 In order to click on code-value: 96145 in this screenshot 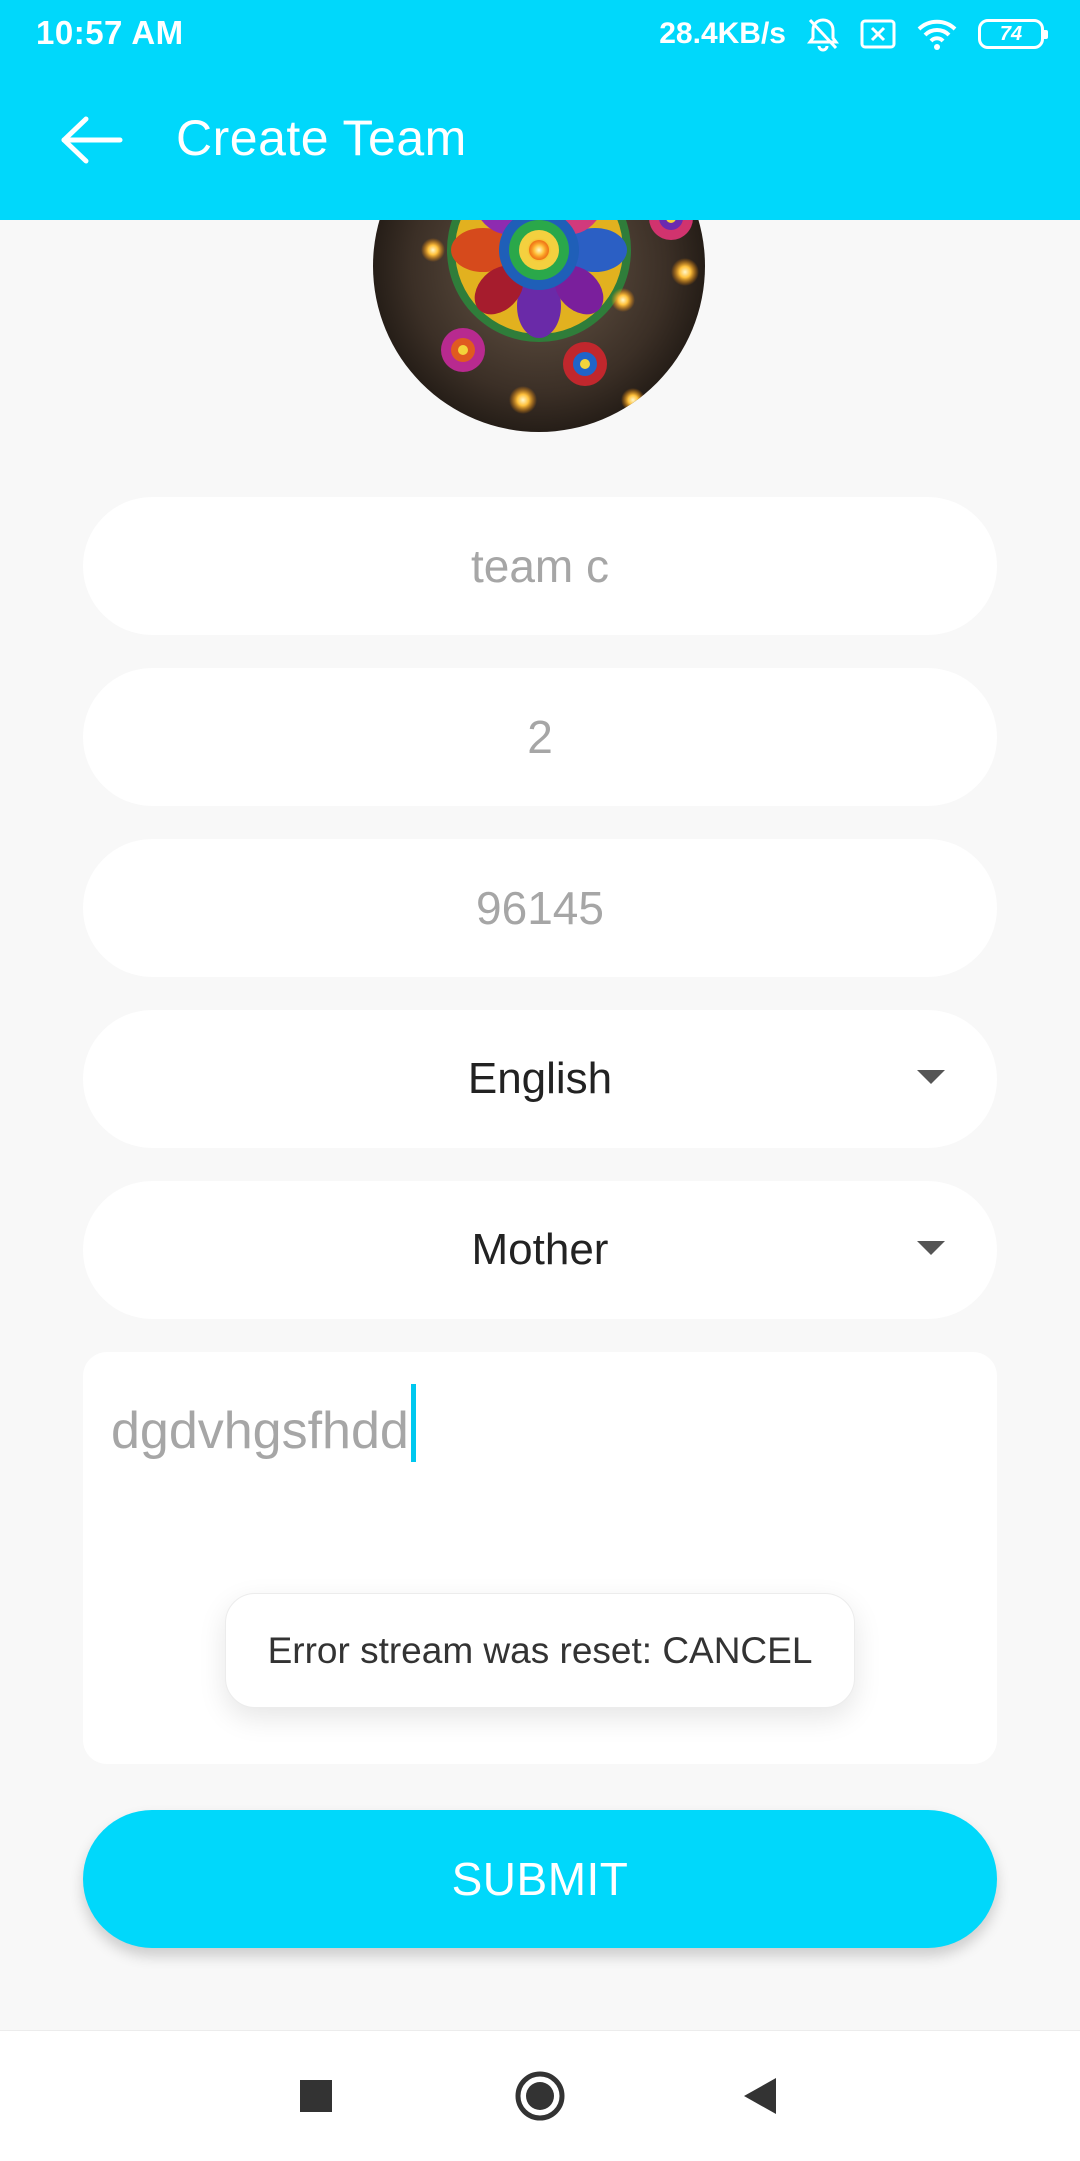, I will do `click(540, 908)`.